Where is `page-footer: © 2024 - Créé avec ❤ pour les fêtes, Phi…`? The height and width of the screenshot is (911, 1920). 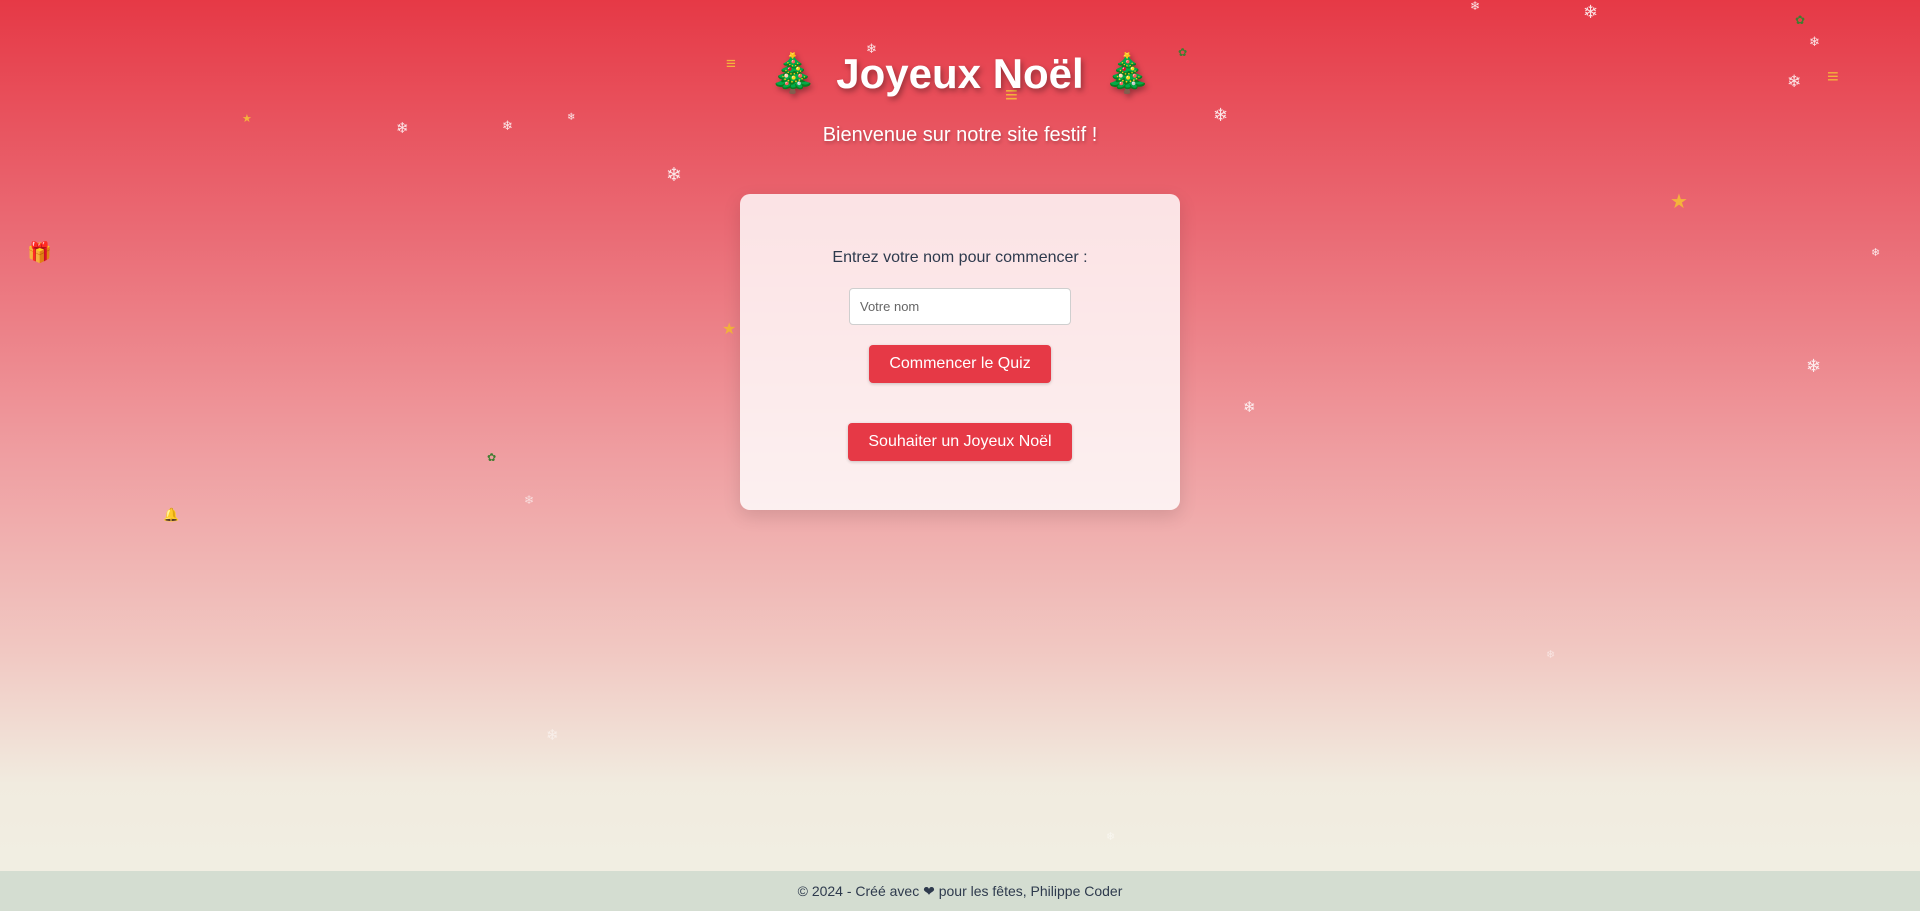
page-footer: © 2024 - Créé avec ❤ pour les fêtes, Phi… is located at coordinates (960, 891).